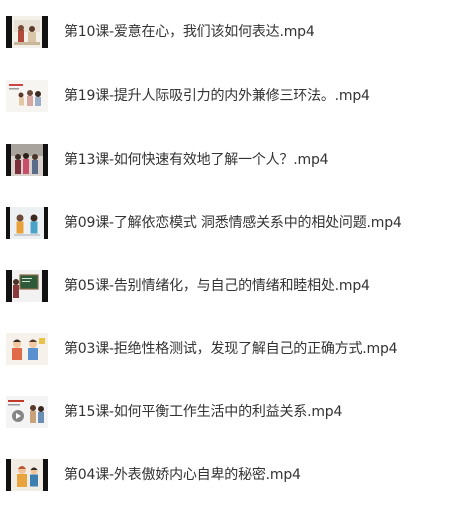 This screenshot has height=510, width=468. Describe the element at coordinates (189, 32) in the screenshot. I see `file-name: 第10课-爱意在心，我们该如何表达.mp4` at that location.